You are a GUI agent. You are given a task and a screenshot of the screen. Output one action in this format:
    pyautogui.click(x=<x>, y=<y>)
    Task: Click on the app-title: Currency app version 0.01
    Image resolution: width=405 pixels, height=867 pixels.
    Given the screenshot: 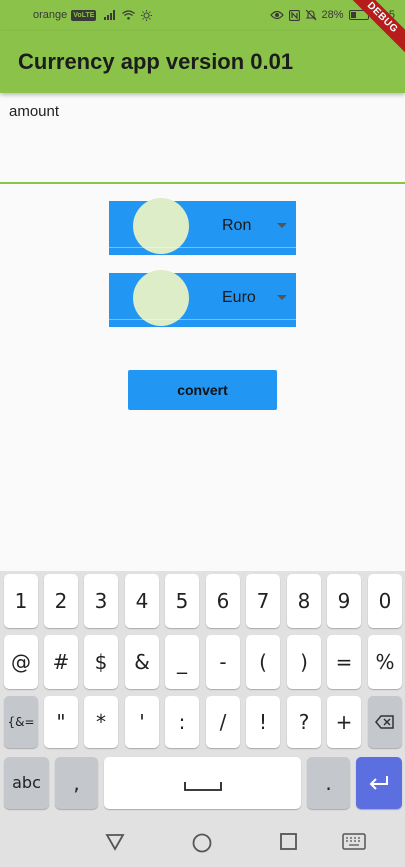 What is the action you would take?
    pyautogui.click(x=156, y=61)
    